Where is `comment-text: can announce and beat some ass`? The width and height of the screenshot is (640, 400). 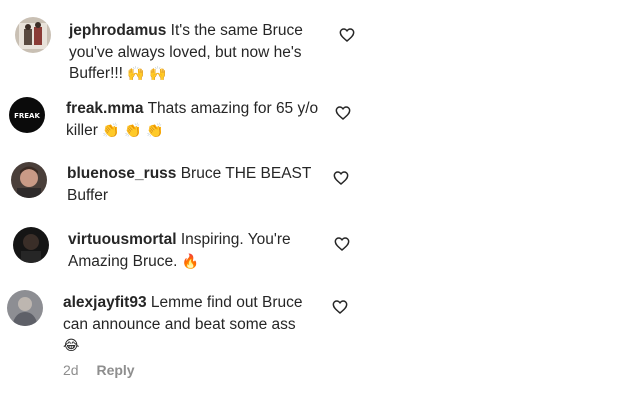 comment-text: can announce and beat some ass is located at coordinates (179, 324).